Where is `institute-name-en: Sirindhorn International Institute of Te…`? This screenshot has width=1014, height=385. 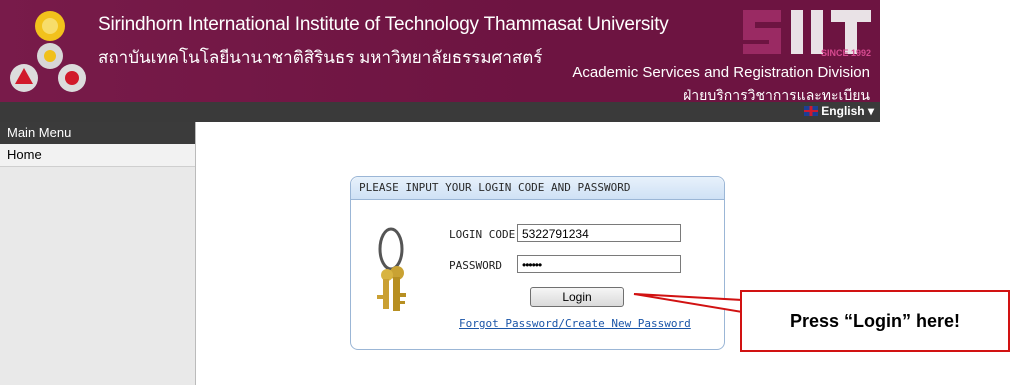 institute-name-en: Sirindhorn International Institute of Te… is located at coordinates (383, 24).